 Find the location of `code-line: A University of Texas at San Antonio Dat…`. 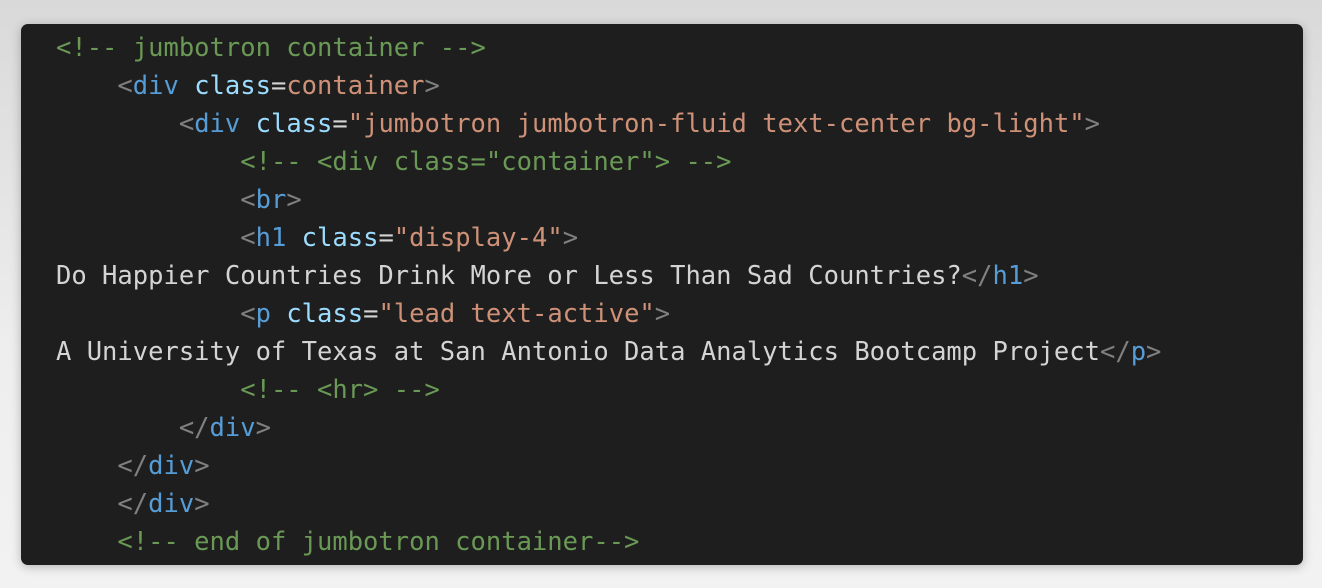

code-line: A University of Texas at San Antonio Dat… is located at coordinates (608, 352).